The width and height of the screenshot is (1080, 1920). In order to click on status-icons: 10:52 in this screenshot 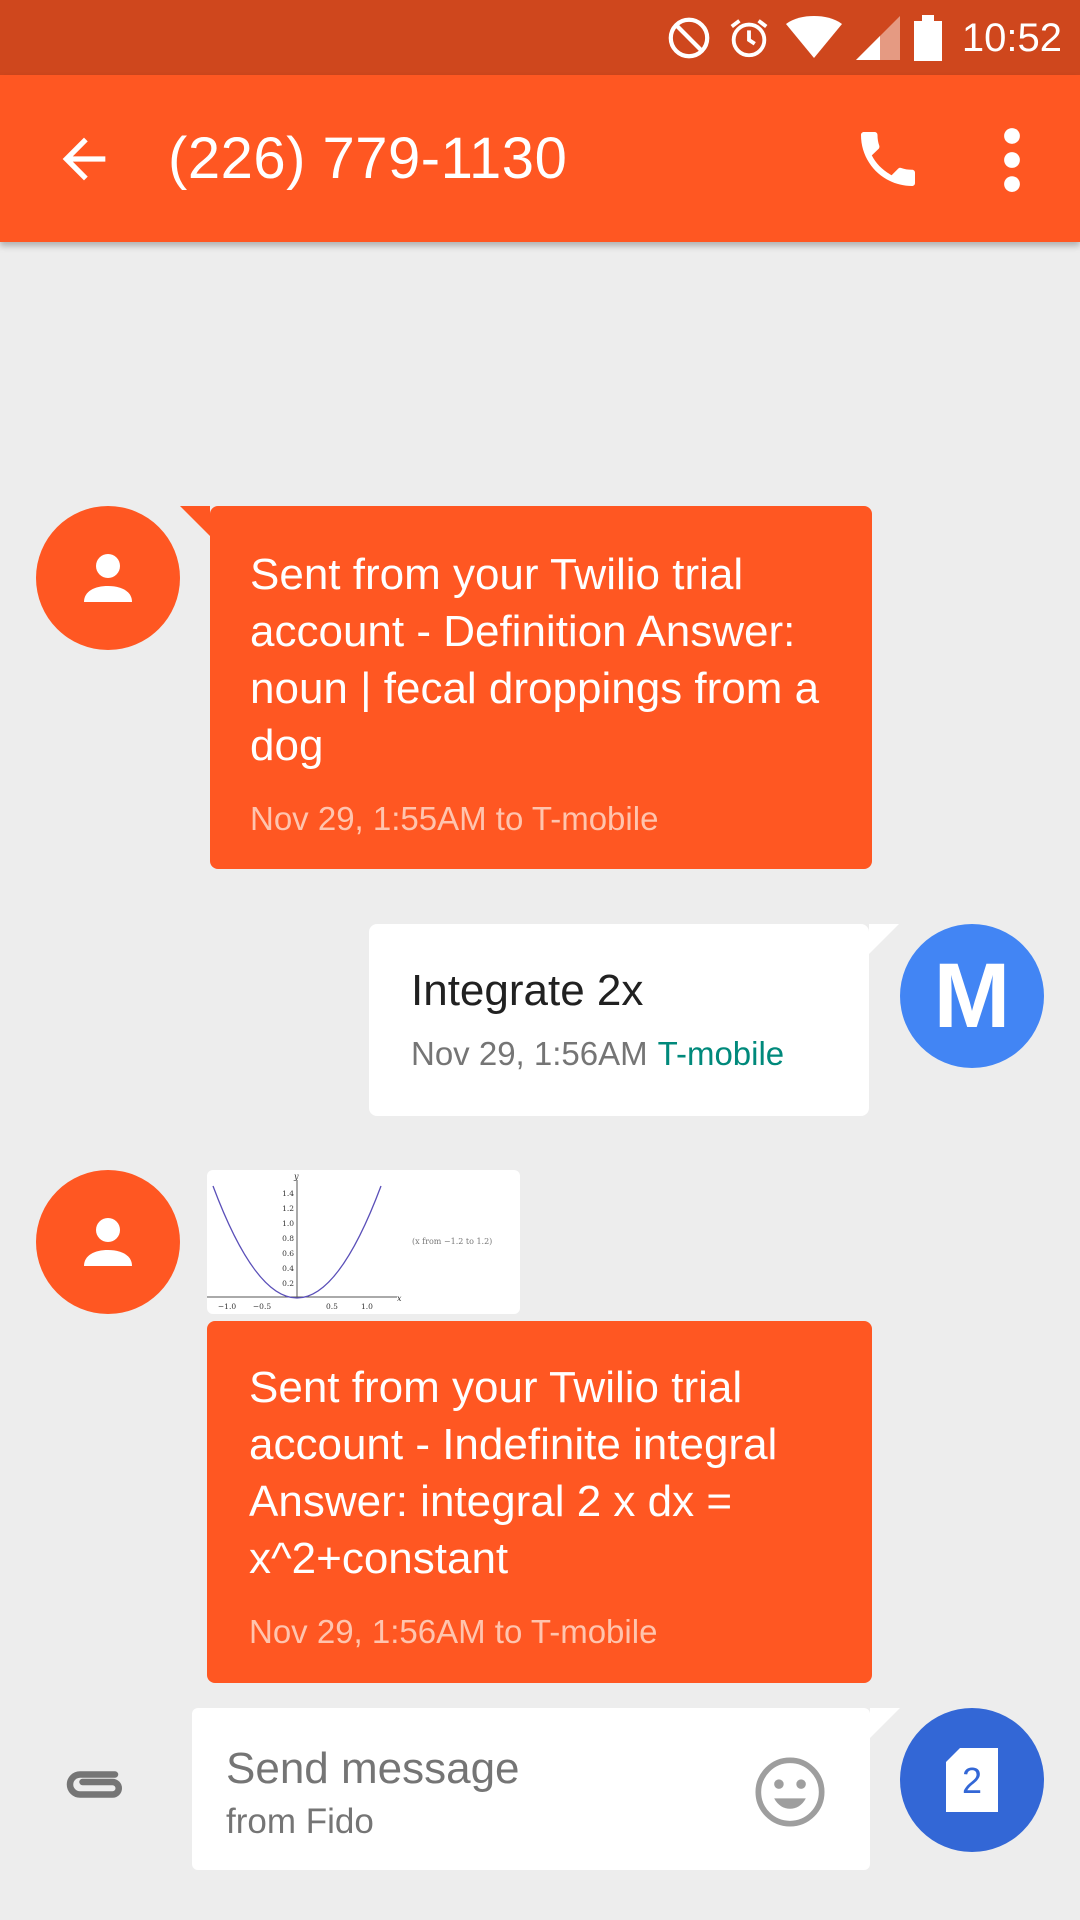, I will do `click(864, 38)`.